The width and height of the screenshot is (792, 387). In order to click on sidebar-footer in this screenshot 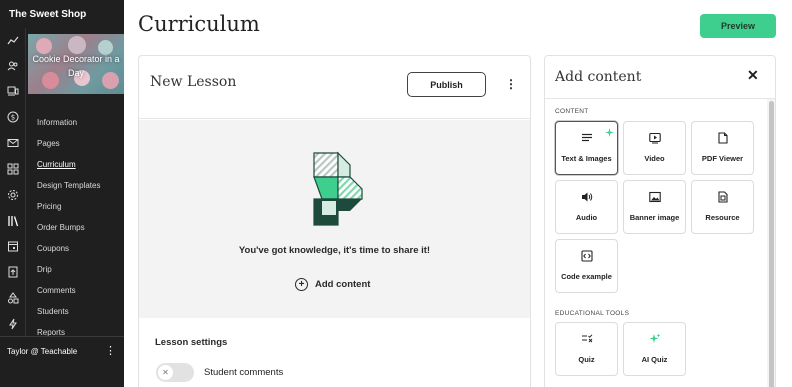, I will do `click(62, 376)`.